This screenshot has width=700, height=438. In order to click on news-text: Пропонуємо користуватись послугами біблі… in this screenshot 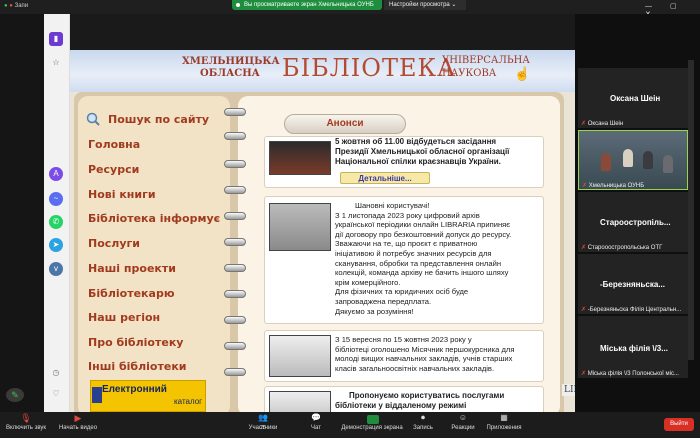, I will do `click(420, 400)`.